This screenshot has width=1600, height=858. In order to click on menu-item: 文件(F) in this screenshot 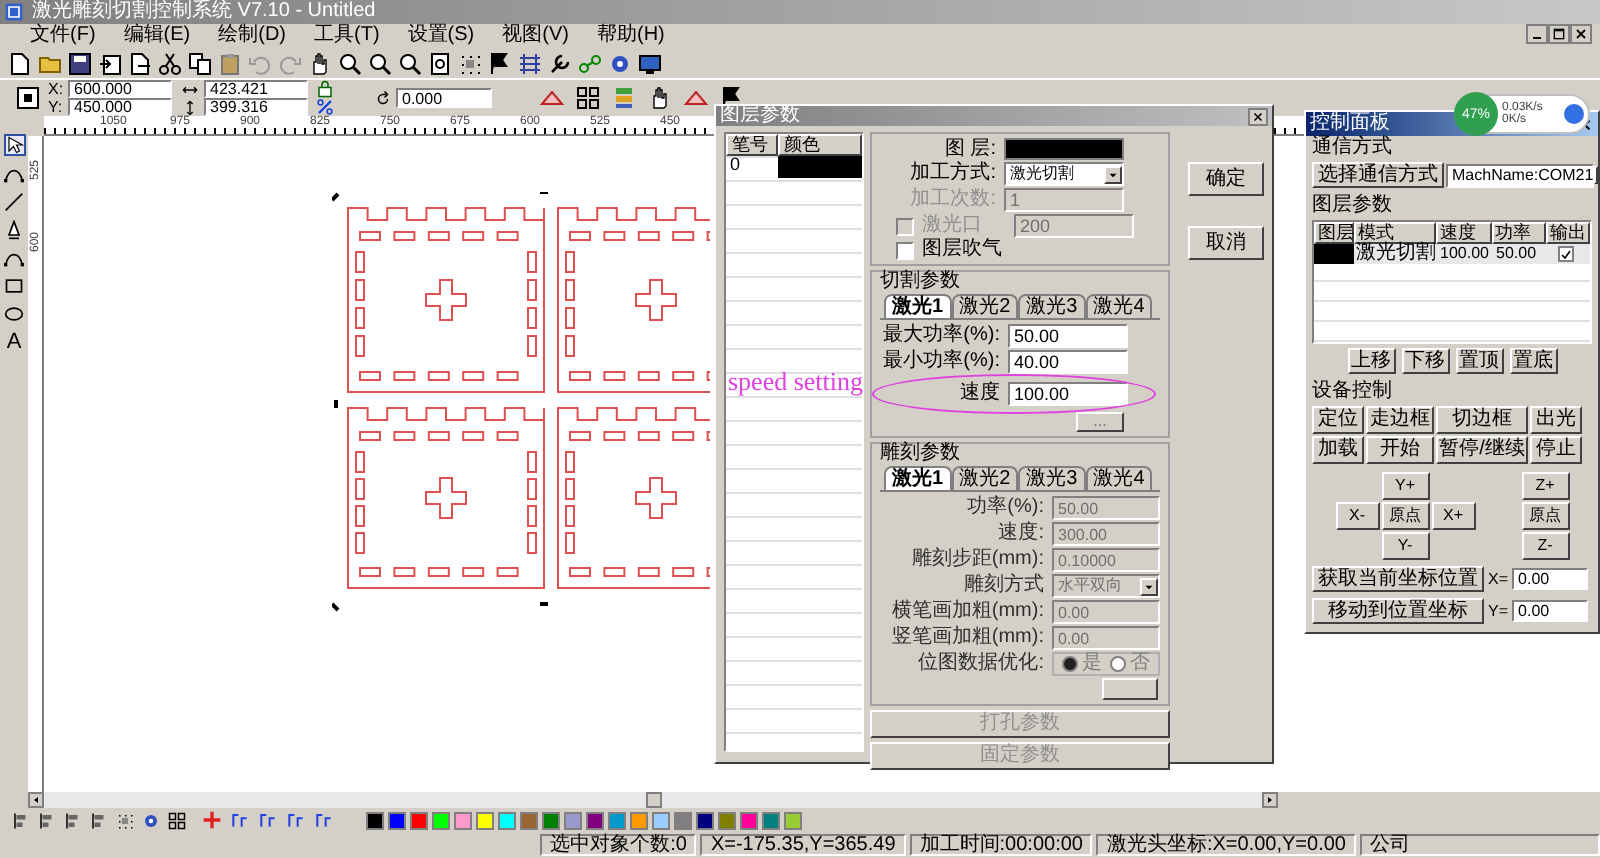, I will do `click(63, 36)`.